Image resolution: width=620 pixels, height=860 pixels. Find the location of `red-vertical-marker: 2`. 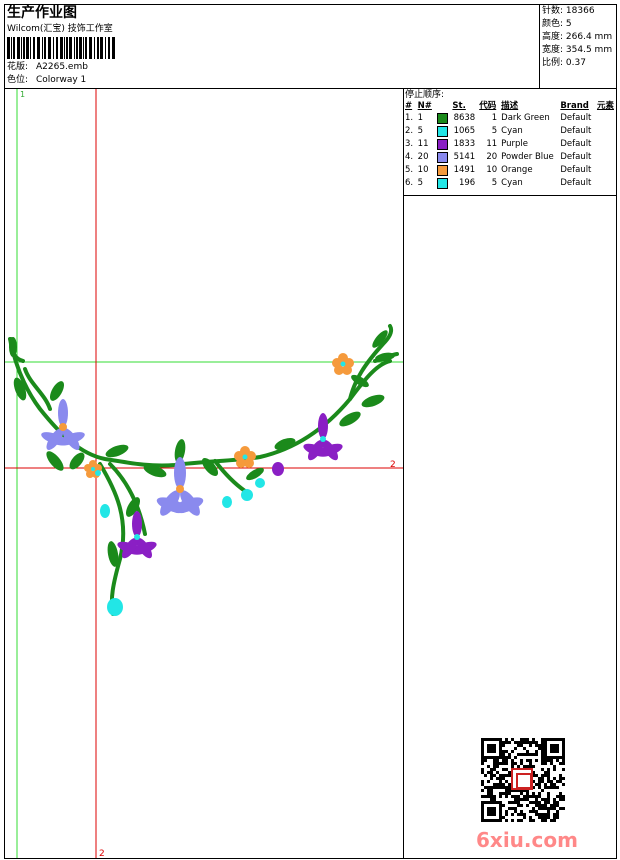

red-vertical-marker: 2 is located at coordinates (102, 853).